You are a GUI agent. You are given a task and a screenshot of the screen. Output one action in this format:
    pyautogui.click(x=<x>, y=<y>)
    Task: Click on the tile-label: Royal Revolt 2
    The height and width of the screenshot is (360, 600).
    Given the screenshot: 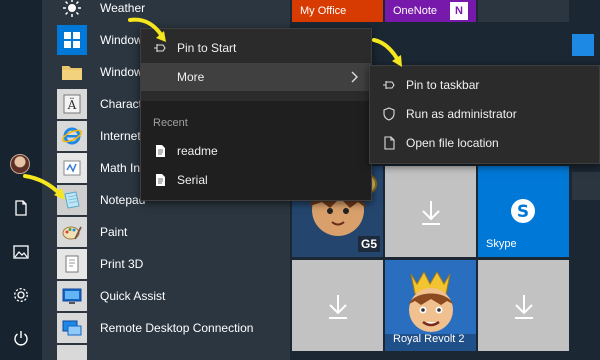 What is the action you would take?
    pyautogui.click(x=429, y=339)
    